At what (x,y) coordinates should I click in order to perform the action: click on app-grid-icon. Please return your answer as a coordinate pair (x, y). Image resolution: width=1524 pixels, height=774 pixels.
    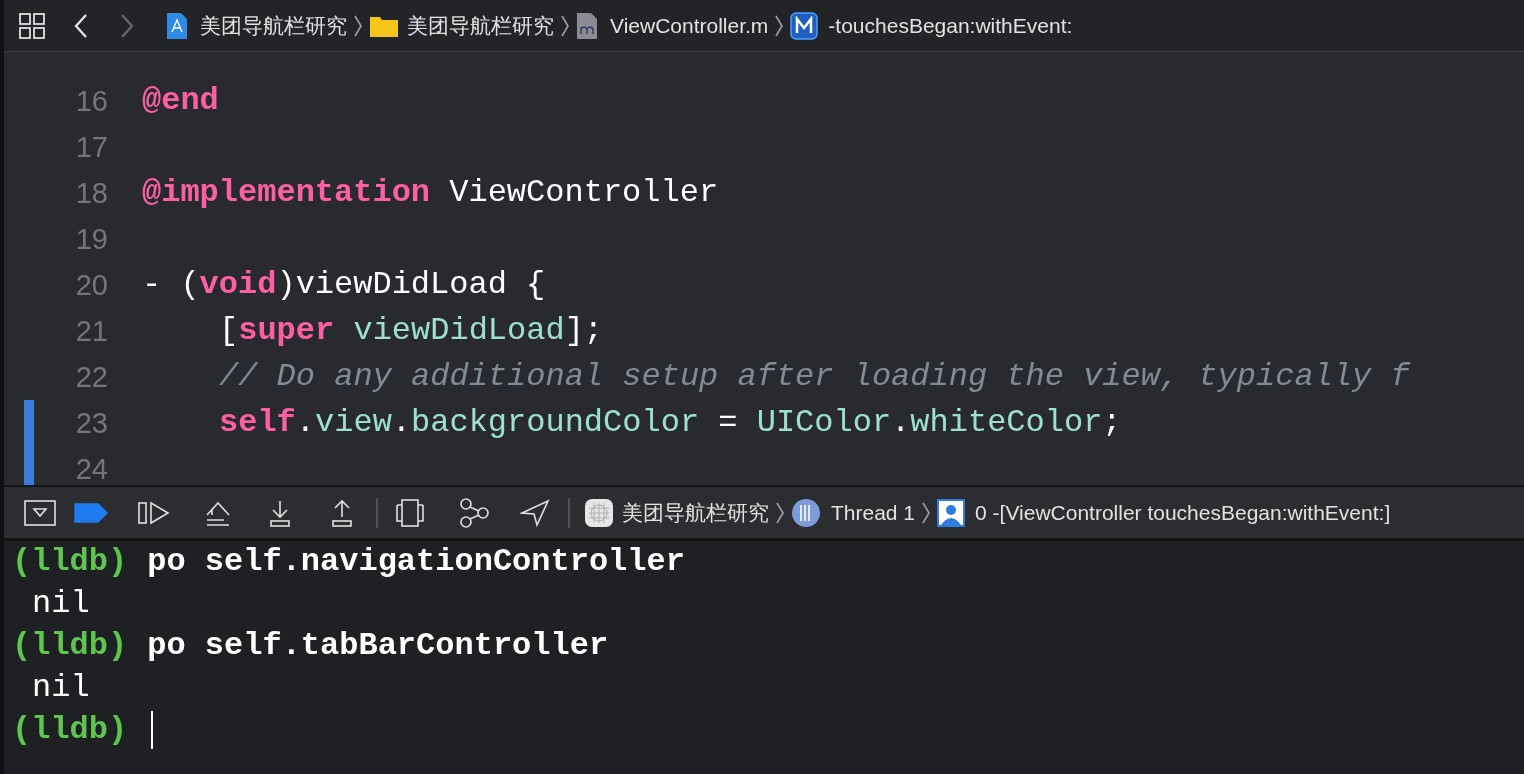
    Looking at the image, I should click on (599, 512).